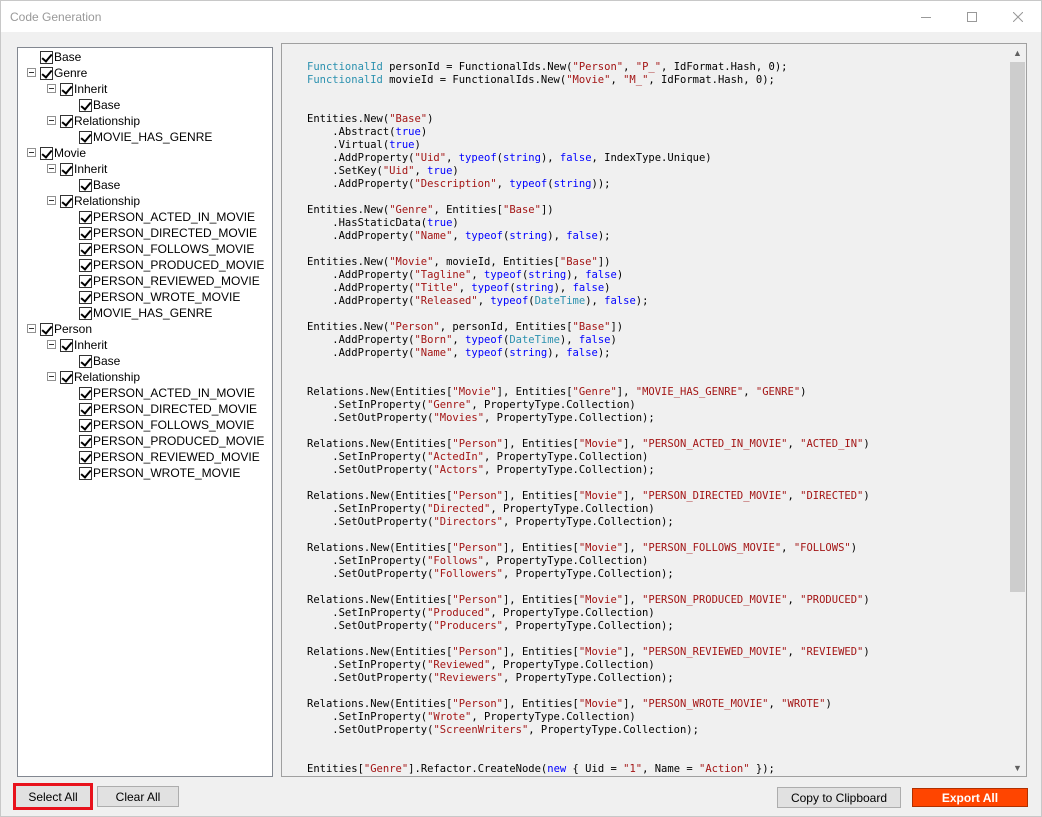 This screenshot has width=1042, height=817. I want to click on code-token: "ScreenWriters", so click(481, 730).